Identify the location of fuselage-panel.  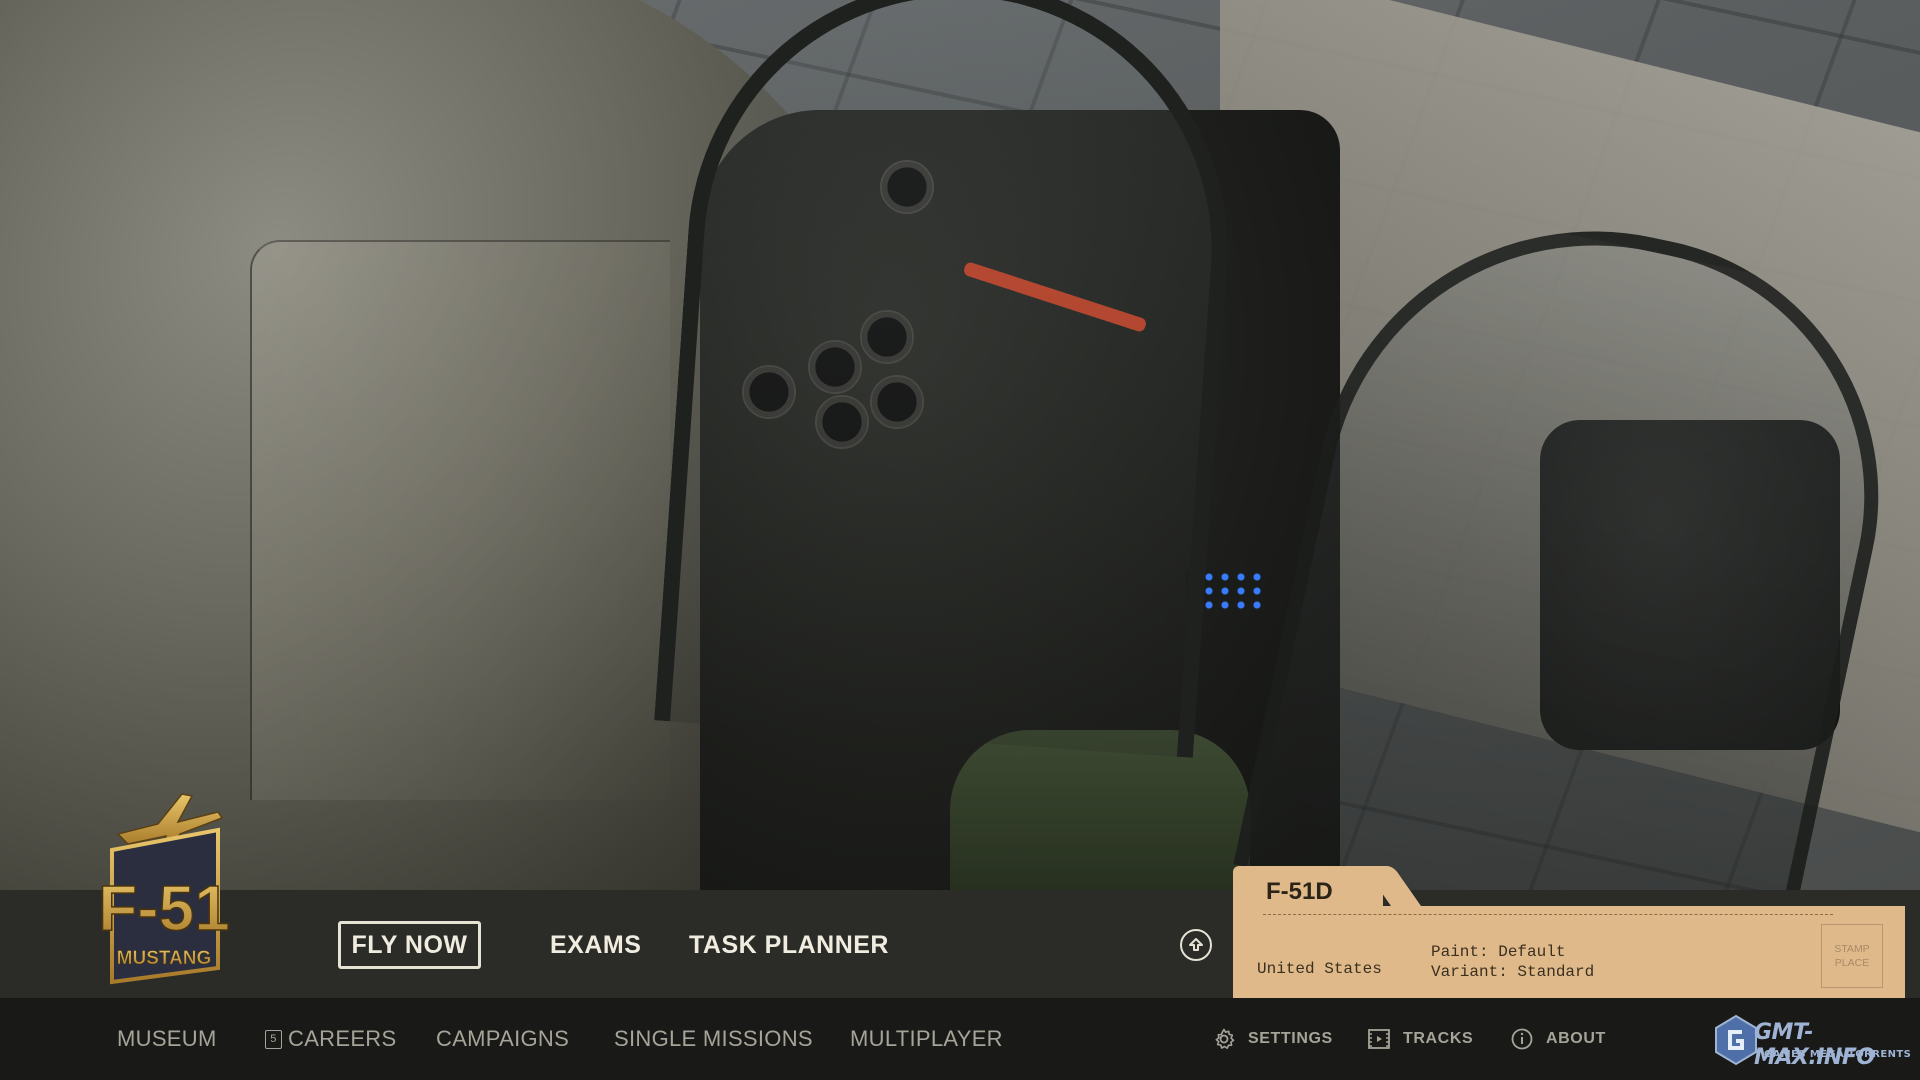
(460, 520).